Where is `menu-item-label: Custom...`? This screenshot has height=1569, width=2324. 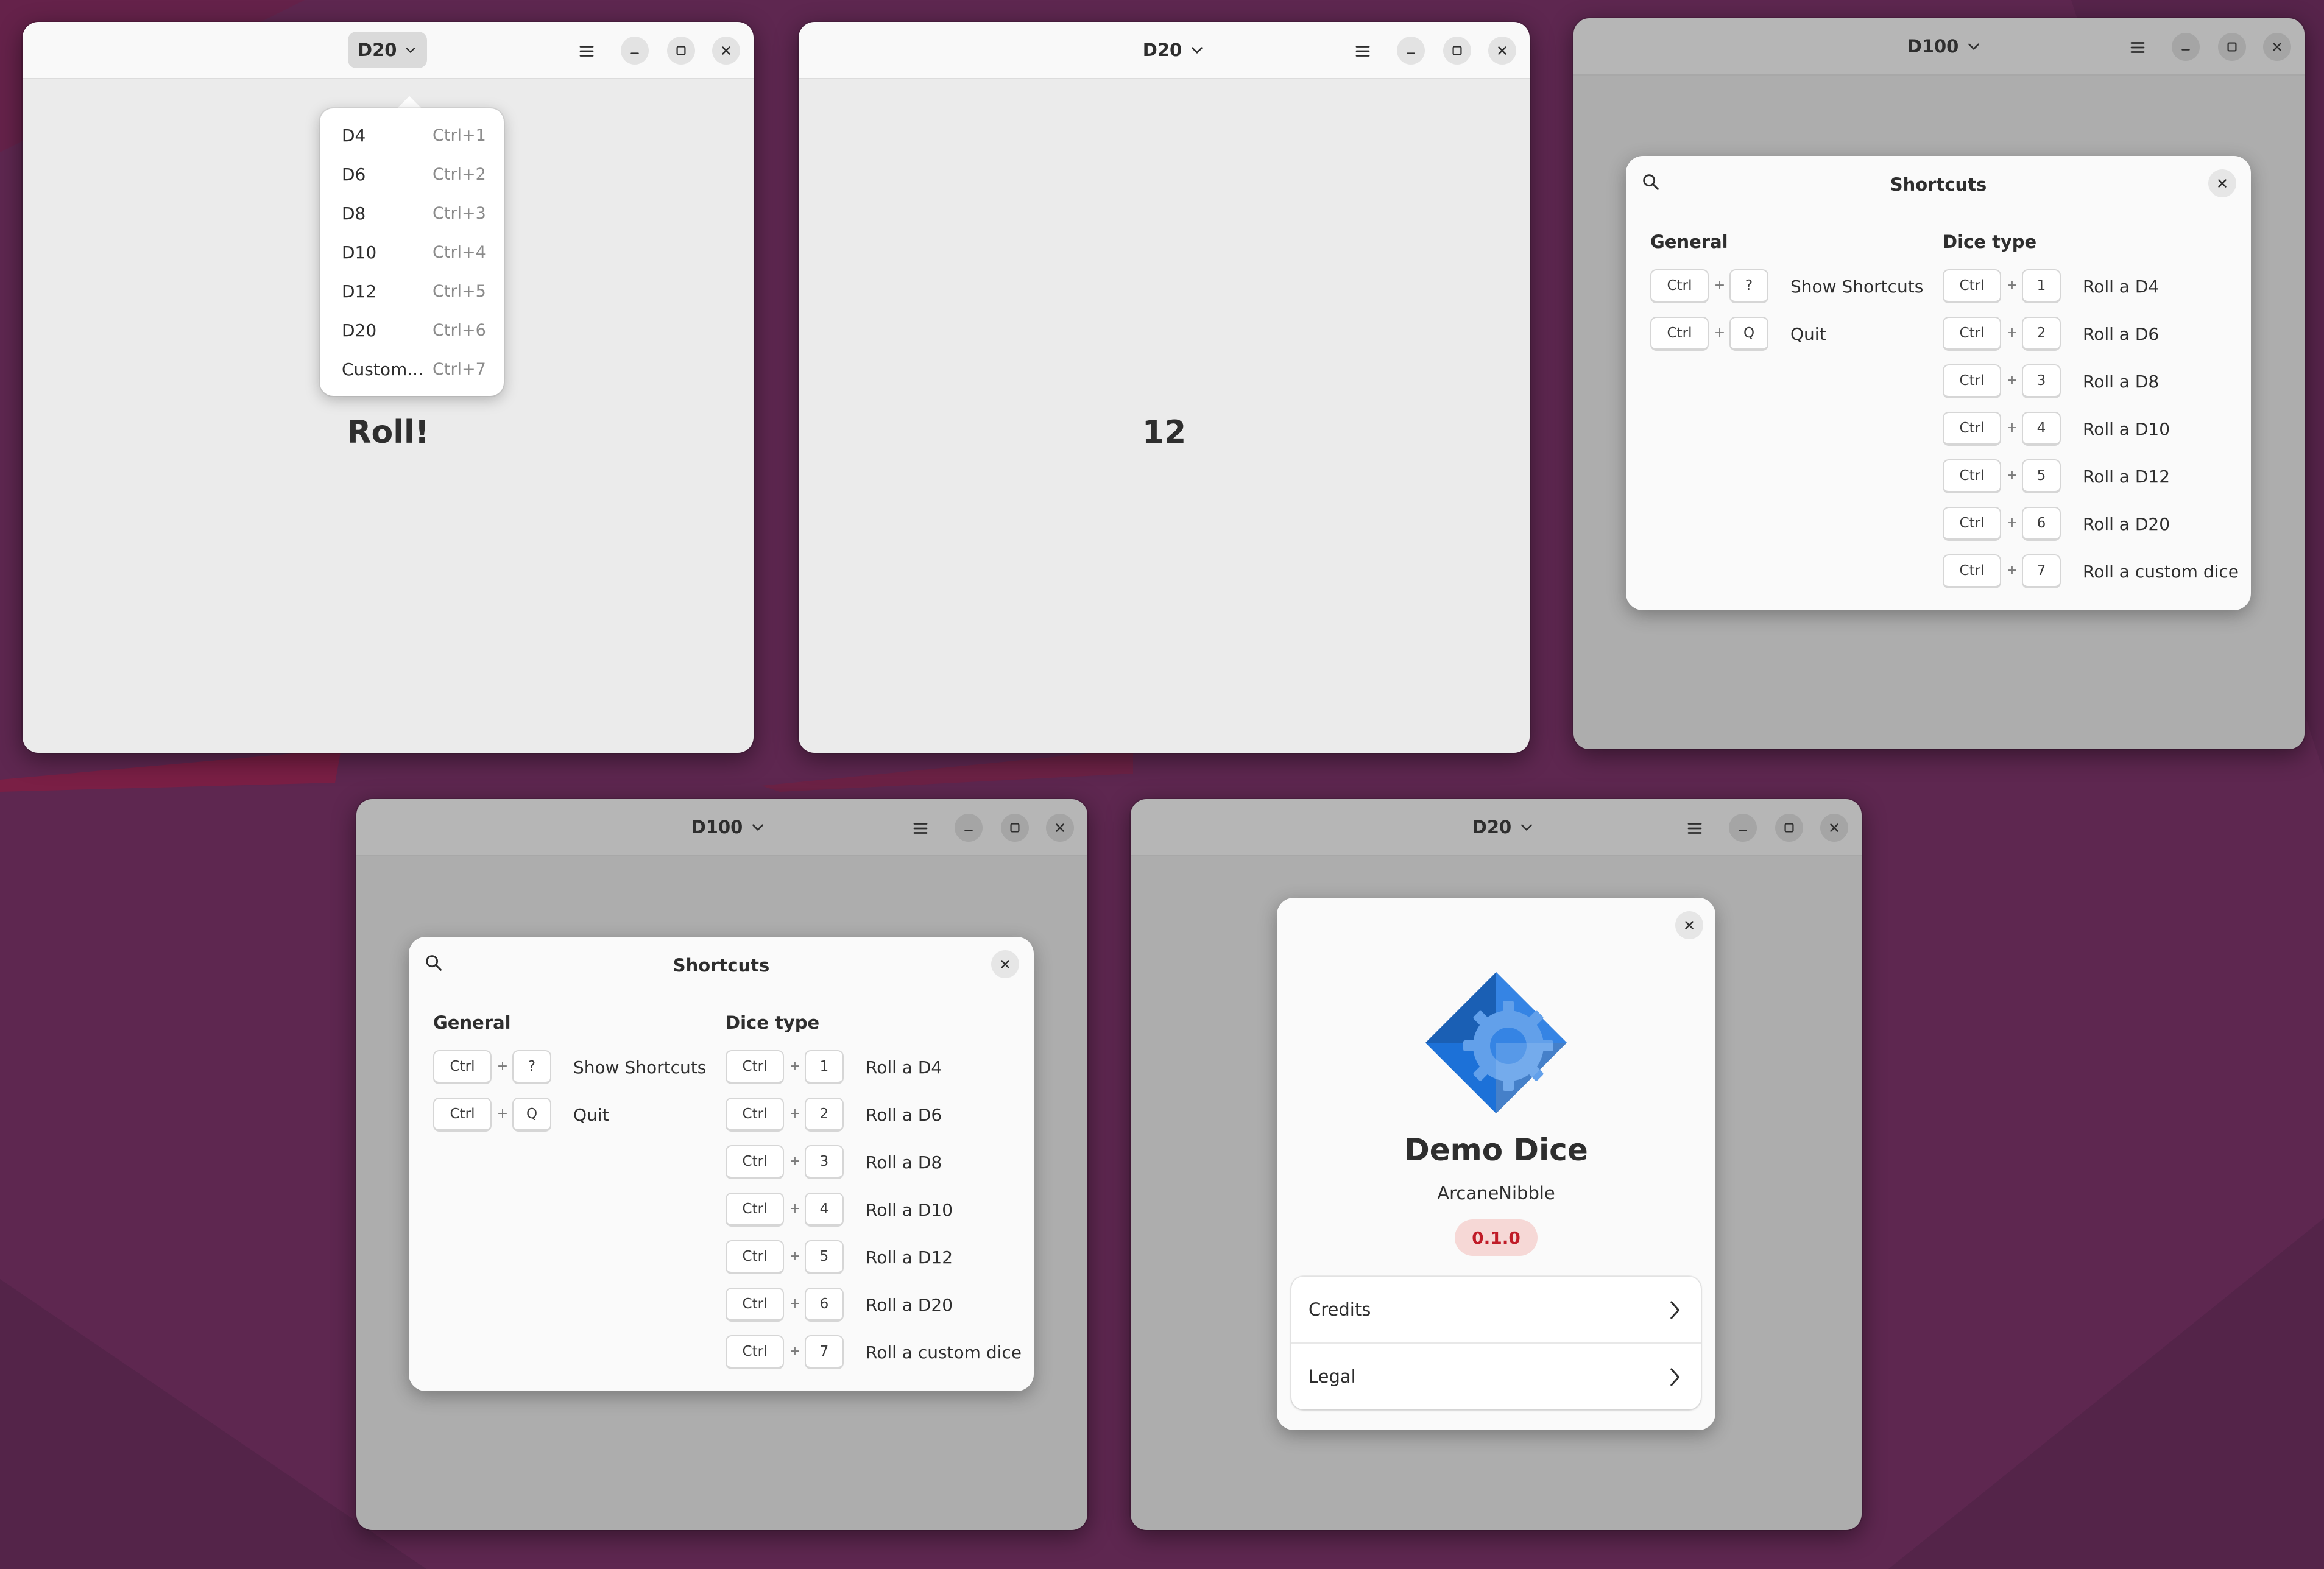 menu-item-label: Custom... is located at coordinates (382, 369).